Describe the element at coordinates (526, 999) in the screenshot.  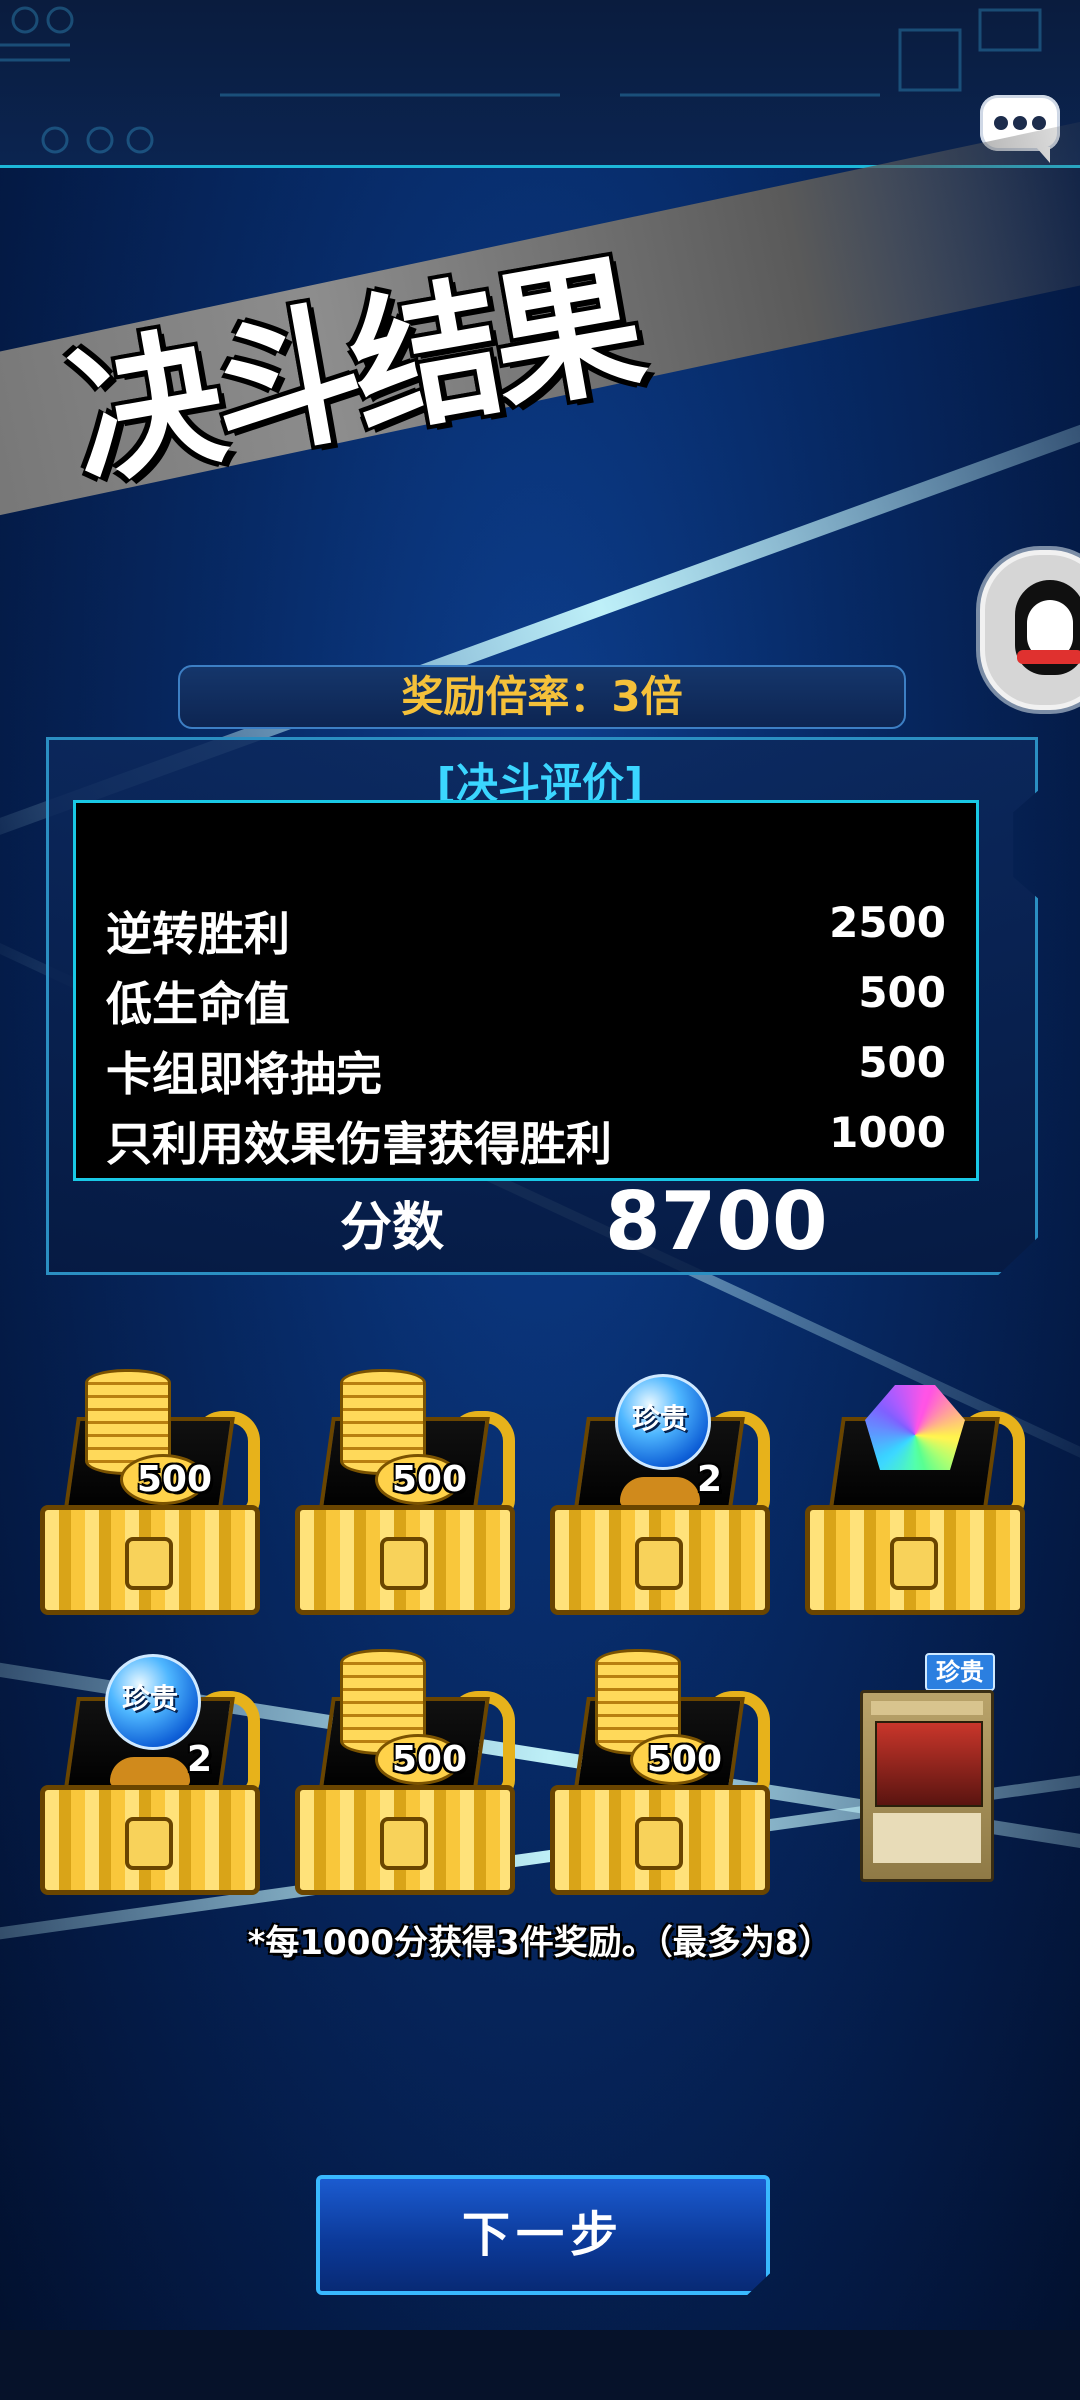
I see `evaluation-row: 低生命值 500` at that location.